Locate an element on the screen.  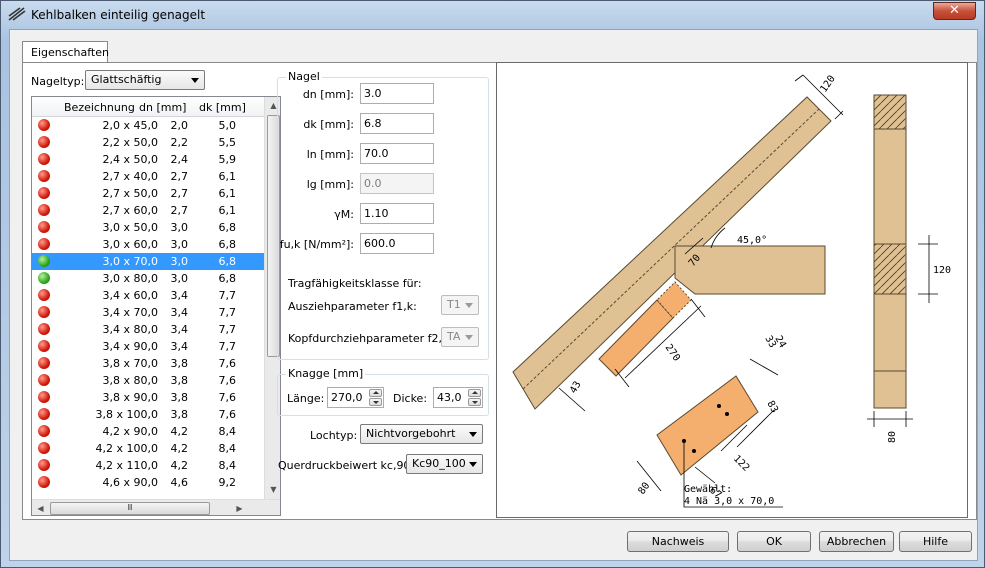
dk-cell: 8,4 is located at coordinates (227, 465).